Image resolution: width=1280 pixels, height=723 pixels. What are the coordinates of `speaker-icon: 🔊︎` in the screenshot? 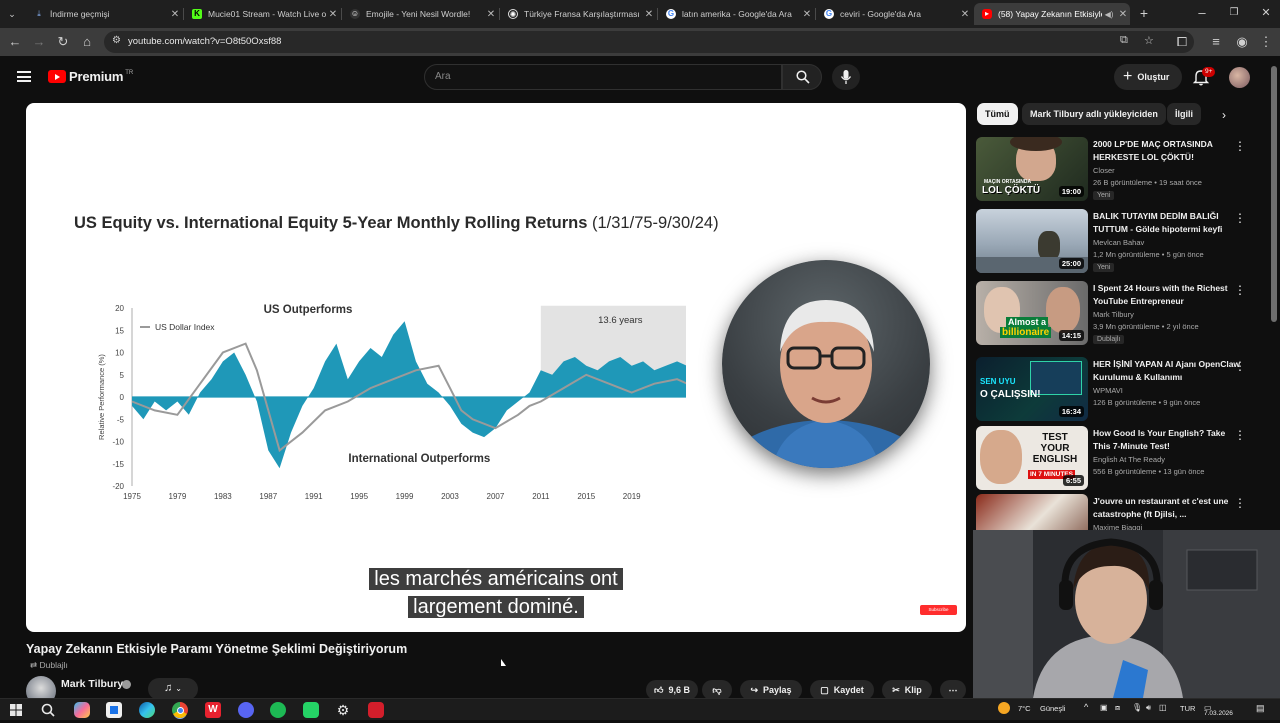 It's located at (1148, 708).